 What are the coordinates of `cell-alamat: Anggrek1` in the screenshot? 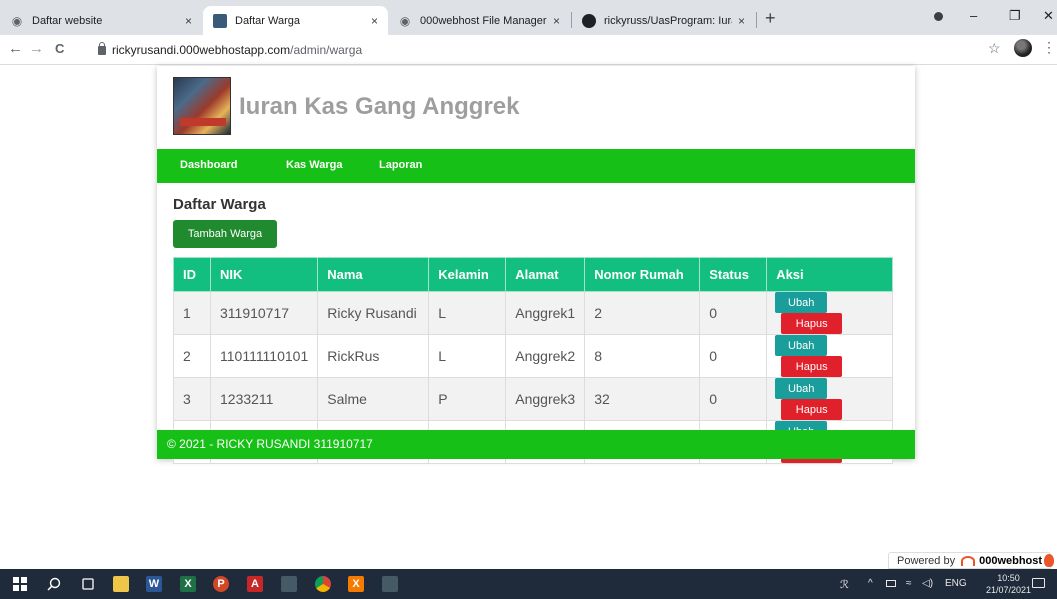 It's located at (545, 313).